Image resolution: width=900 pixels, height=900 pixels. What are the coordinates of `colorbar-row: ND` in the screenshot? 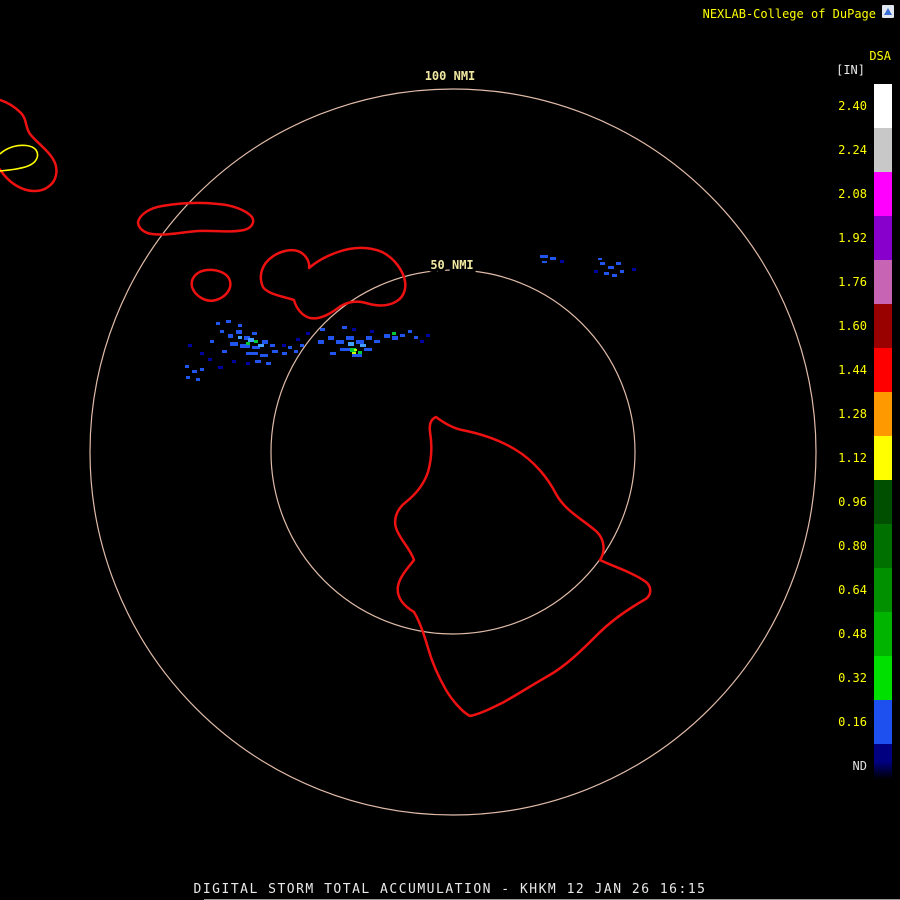 It's located at (861, 766).